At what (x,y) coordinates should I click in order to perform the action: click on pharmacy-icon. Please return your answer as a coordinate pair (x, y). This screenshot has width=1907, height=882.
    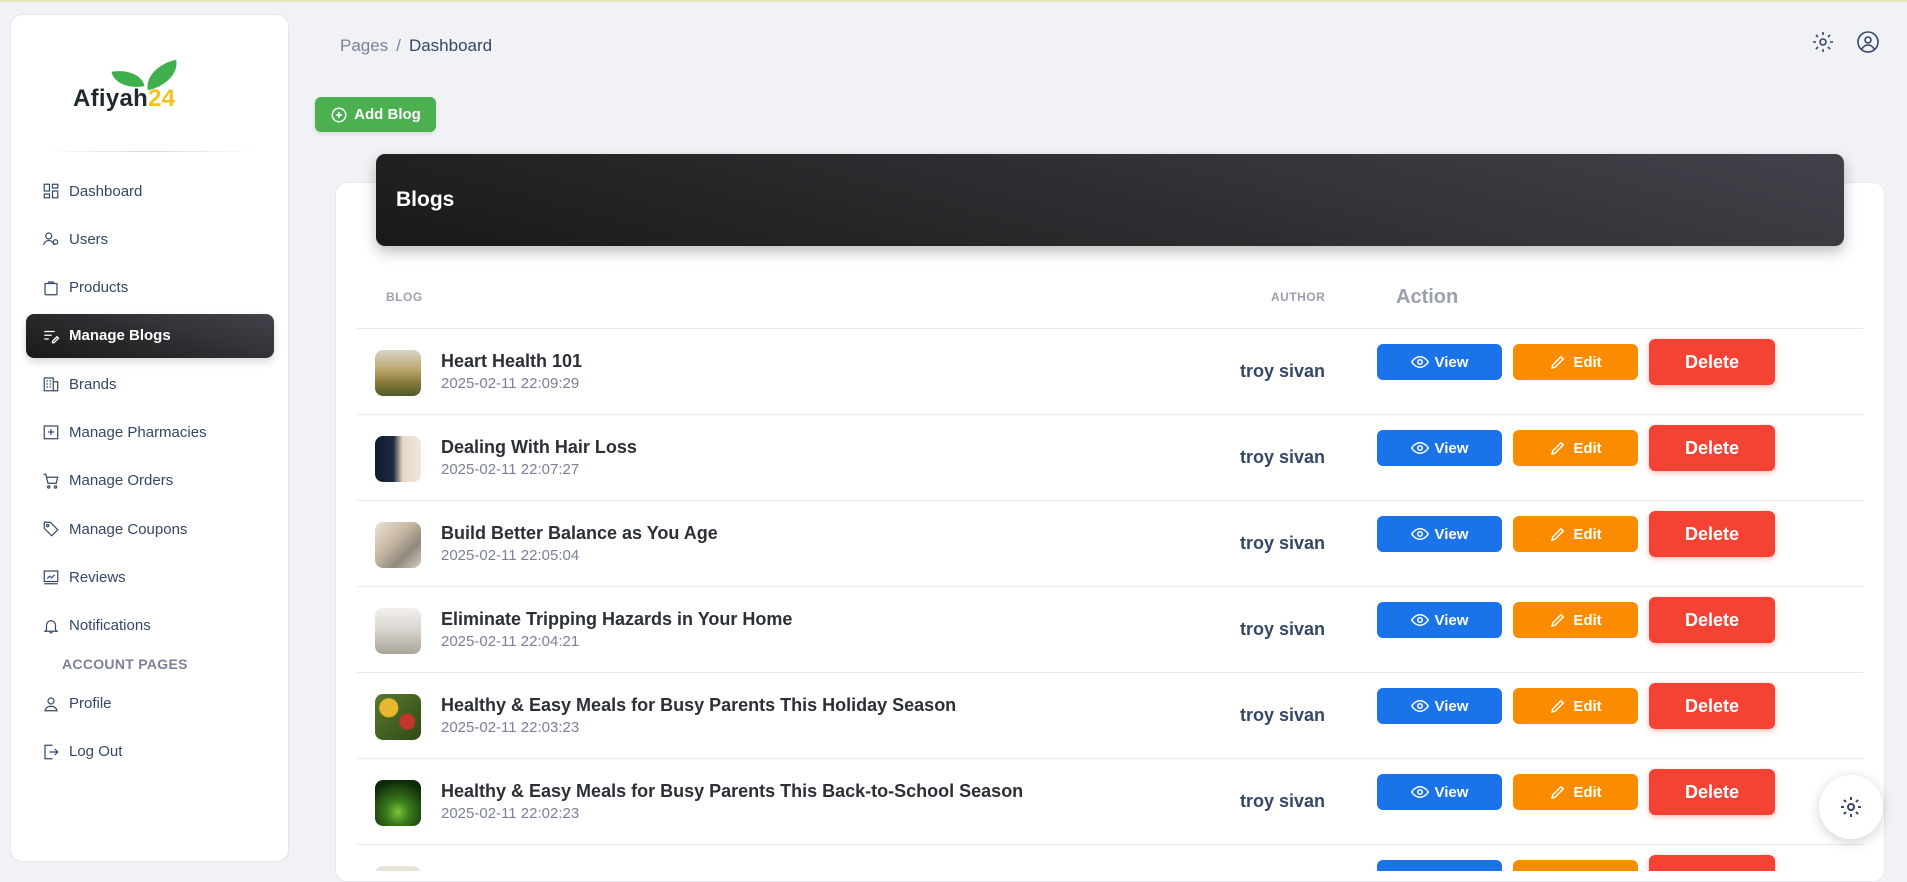
    Looking at the image, I should click on (51, 432).